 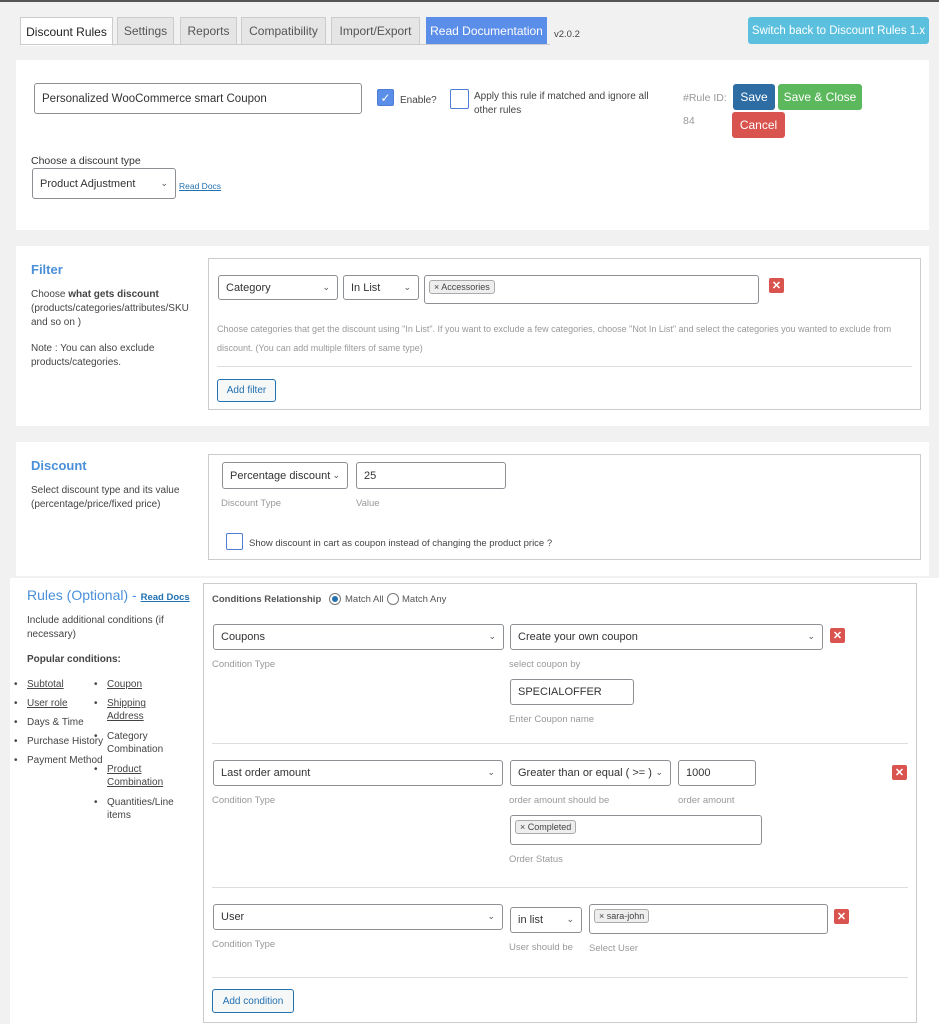 What do you see at coordinates (591, 289) in the screenshot?
I see `filter-values-input: × Accessories` at bounding box center [591, 289].